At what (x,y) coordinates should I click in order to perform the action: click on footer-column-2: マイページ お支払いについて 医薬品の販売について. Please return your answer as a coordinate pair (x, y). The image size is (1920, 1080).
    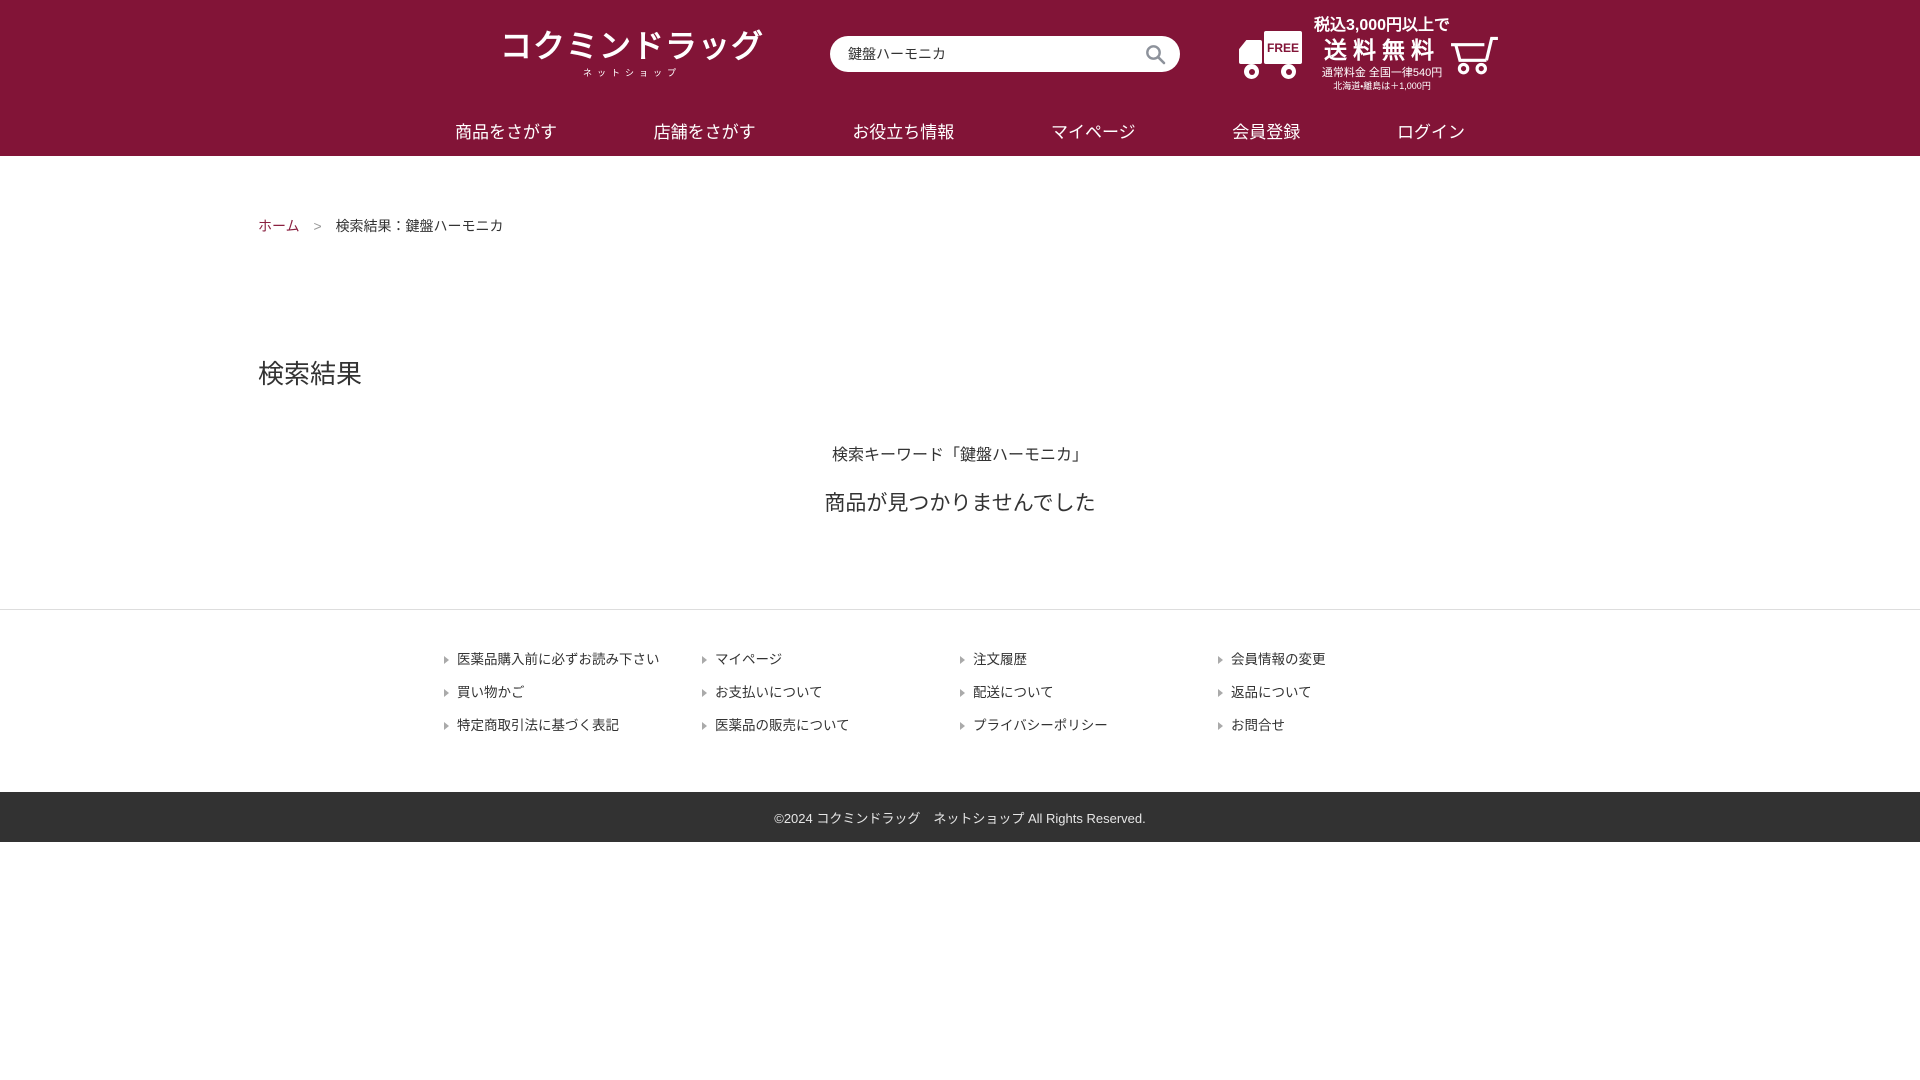
    Looking at the image, I should click on (831, 699).